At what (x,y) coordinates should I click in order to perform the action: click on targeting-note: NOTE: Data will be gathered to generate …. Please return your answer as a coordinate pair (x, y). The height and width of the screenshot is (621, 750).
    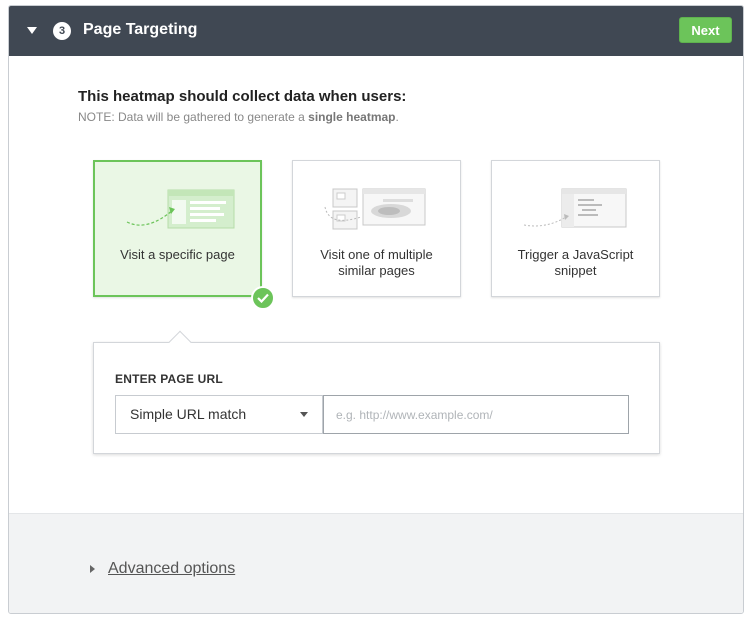
    Looking at the image, I should click on (238, 117).